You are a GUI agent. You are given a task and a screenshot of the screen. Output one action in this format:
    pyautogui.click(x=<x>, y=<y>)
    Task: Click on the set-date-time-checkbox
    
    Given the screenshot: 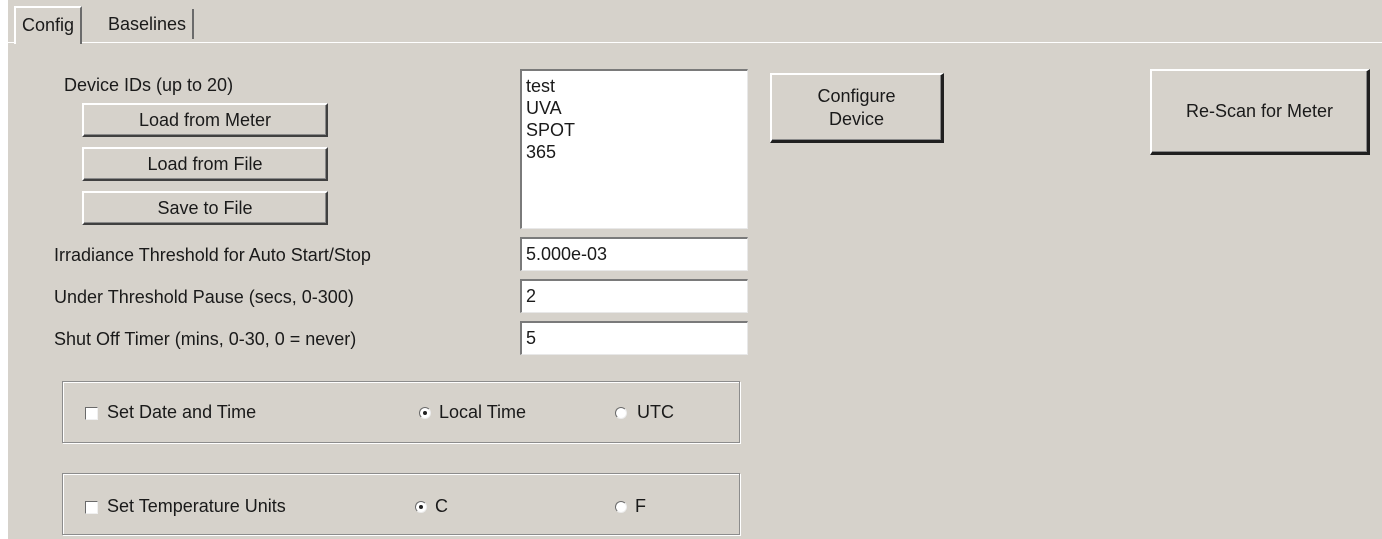 What is the action you would take?
    pyautogui.click(x=91, y=413)
    